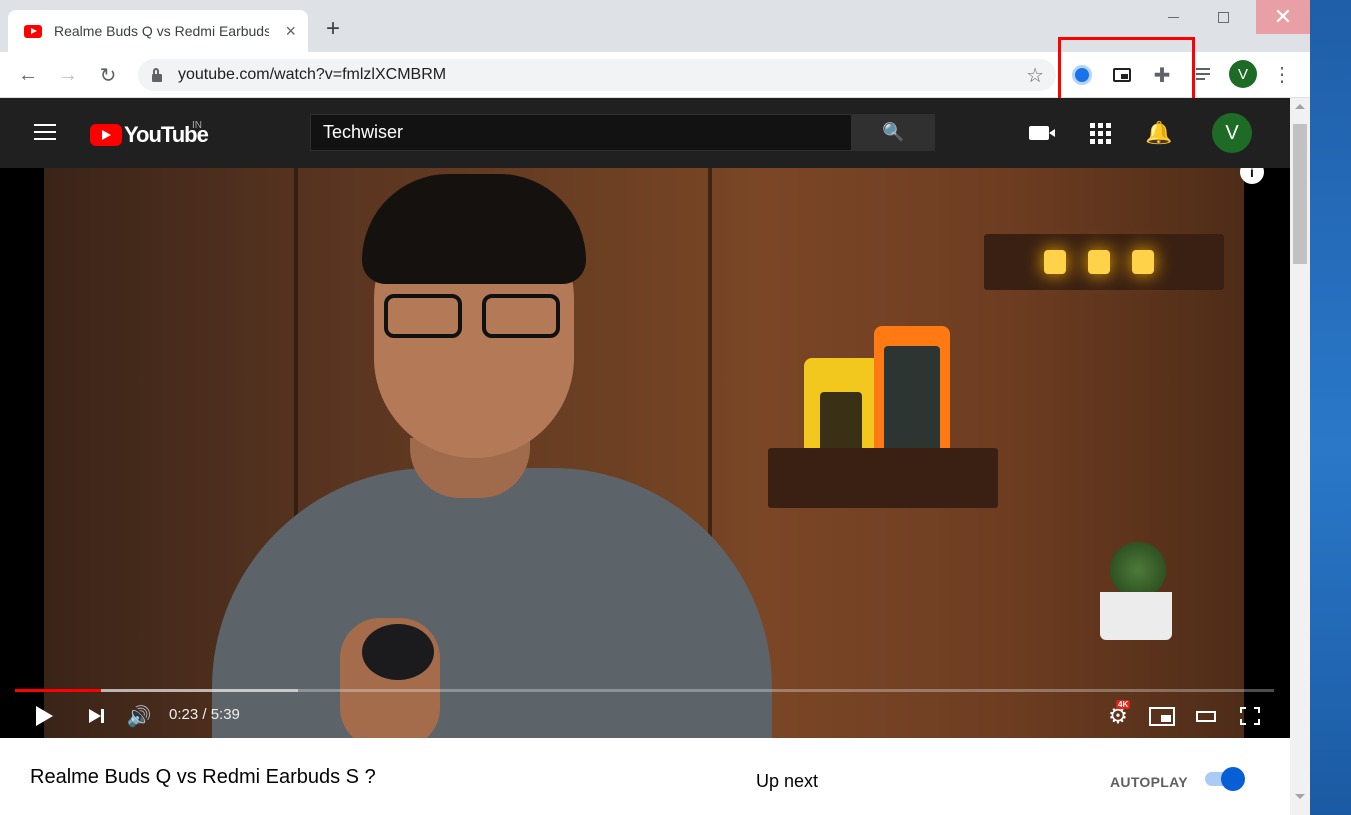 Image resolution: width=1351 pixels, height=815 pixels. What do you see at coordinates (45, 132) in the screenshot?
I see `hamburger-menu-icon` at bounding box center [45, 132].